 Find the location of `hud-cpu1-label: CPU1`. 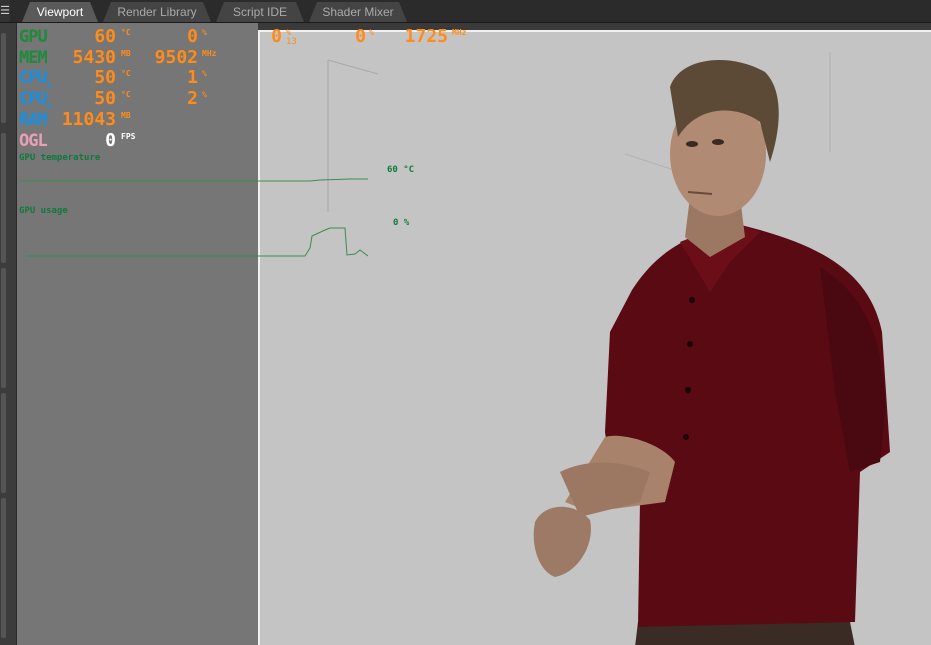

hud-cpu1-label: CPU1 is located at coordinates (35, 79).